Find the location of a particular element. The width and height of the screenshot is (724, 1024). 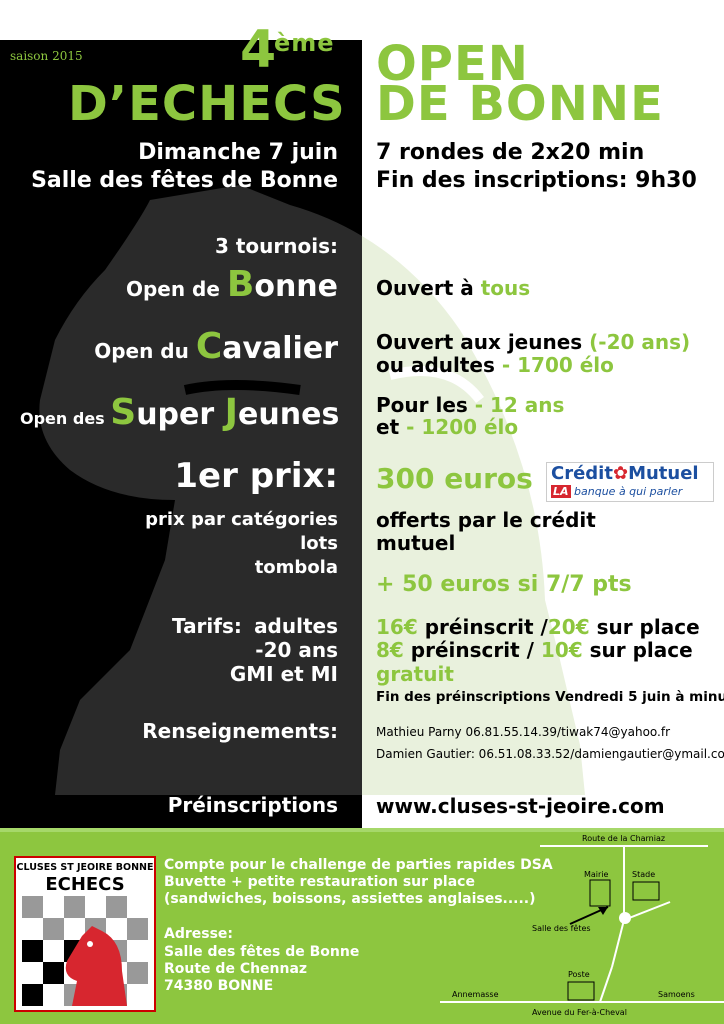

club-logo: CLUSES ST JEOIRE BONNE ECHECS is located at coordinates (85, 934).